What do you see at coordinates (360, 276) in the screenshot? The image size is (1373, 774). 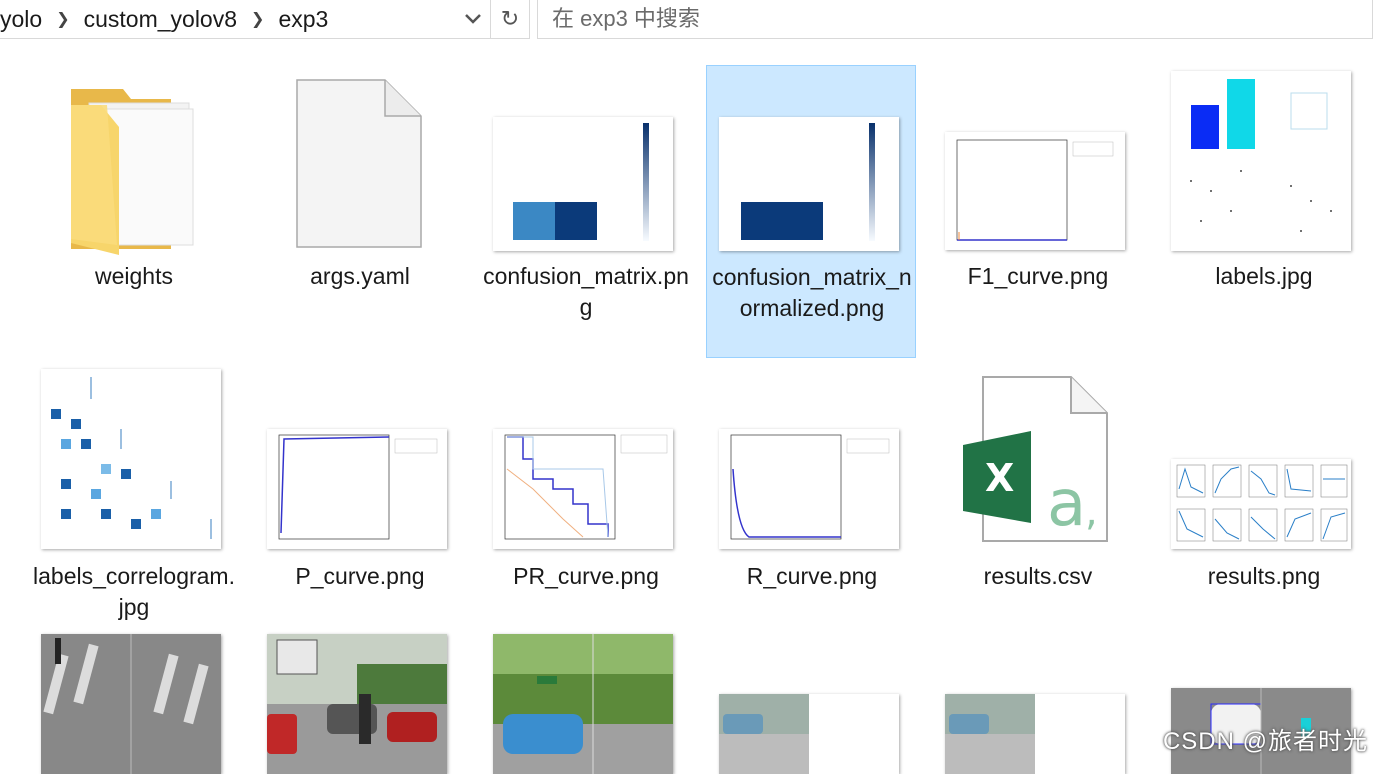 I see `file-name: args.yaml` at bounding box center [360, 276].